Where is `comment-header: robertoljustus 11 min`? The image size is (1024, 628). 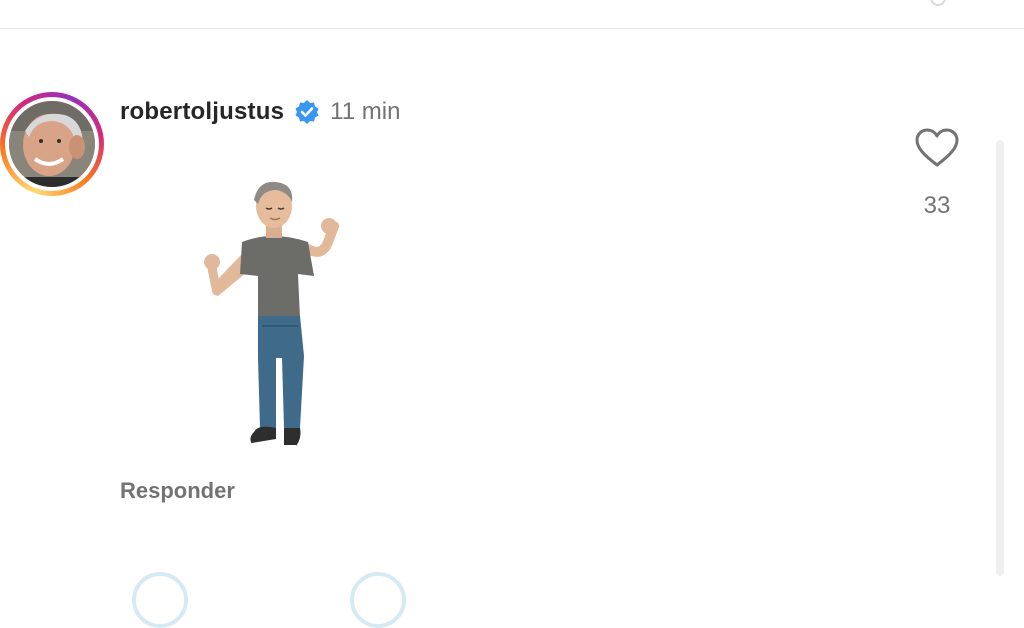
comment-header: robertoljustus 11 min is located at coordinates (260, 112).